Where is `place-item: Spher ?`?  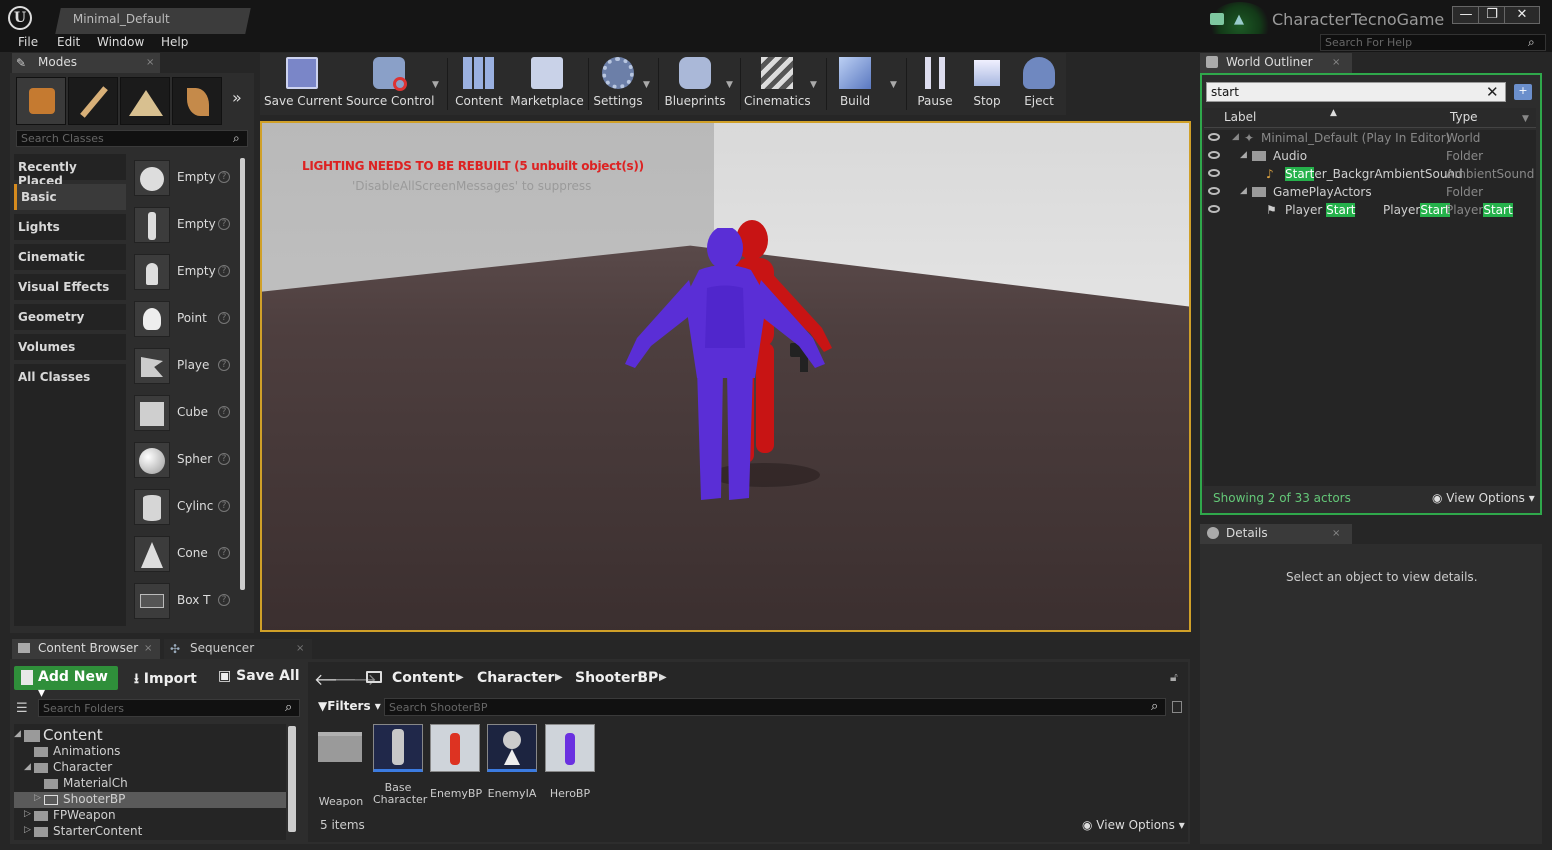
place-item: Spher ? is located at coordinates (184, 461).